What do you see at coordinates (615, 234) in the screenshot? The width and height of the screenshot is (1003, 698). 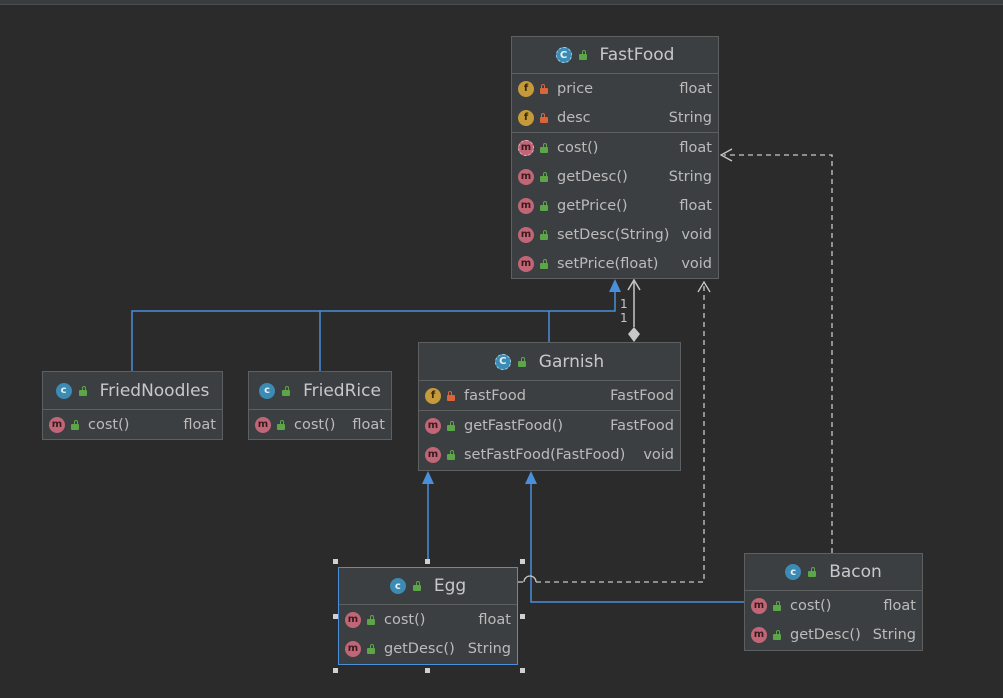 I see `method-row-setdesc: m setDesc(String) void` at bounding box center [615, 234].